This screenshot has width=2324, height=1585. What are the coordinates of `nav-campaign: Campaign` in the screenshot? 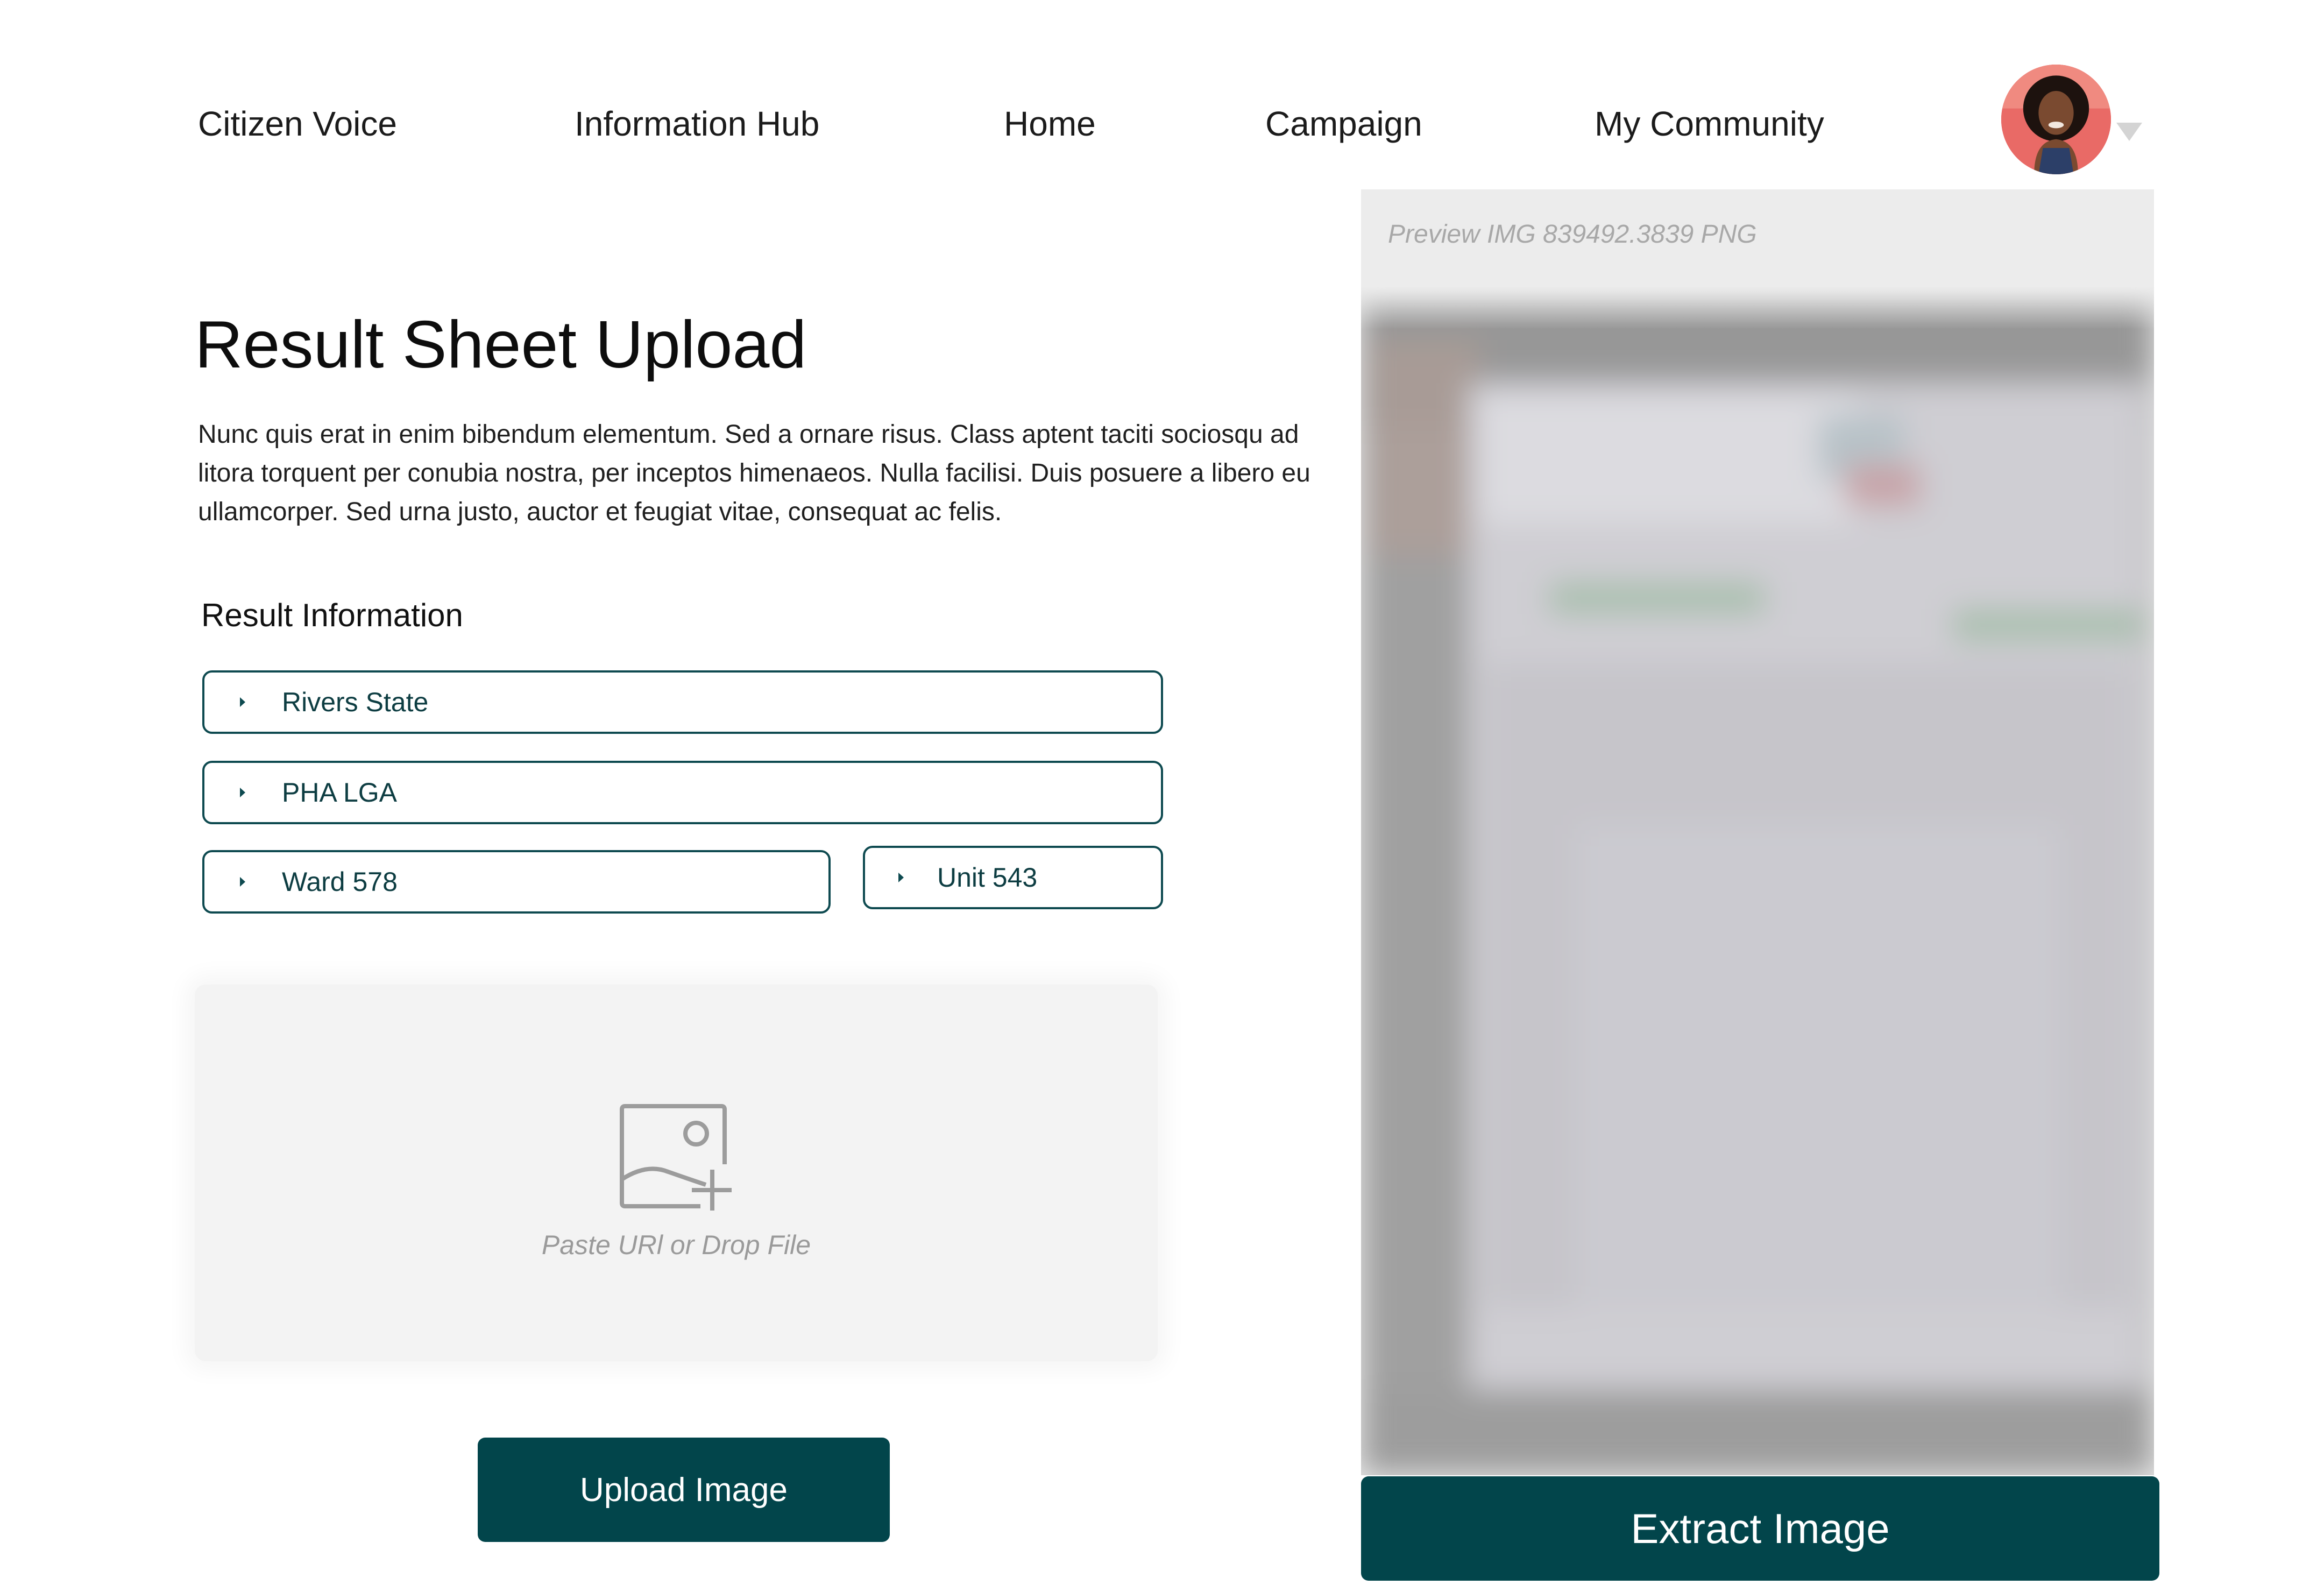 It's located at (1343, 123).